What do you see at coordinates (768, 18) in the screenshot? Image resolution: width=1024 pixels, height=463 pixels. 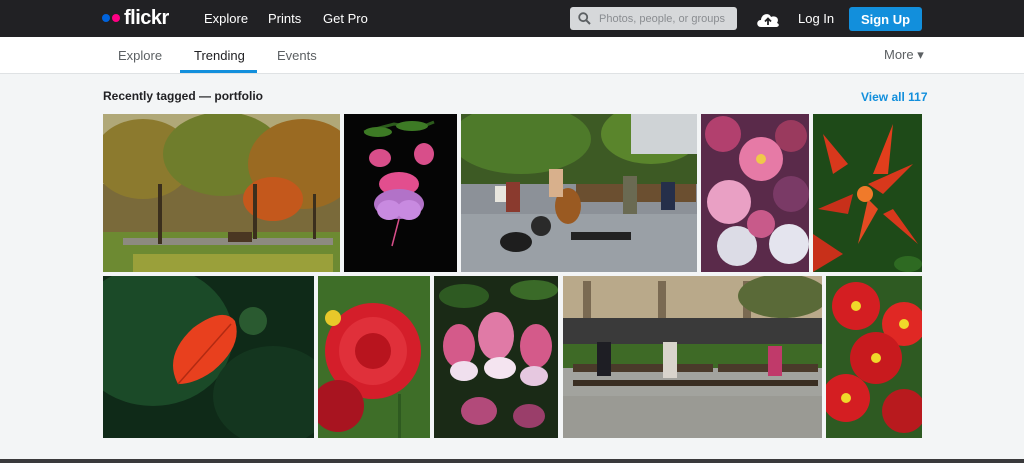 I see `cloud-upload-icon` at bounding box center [768, 18].